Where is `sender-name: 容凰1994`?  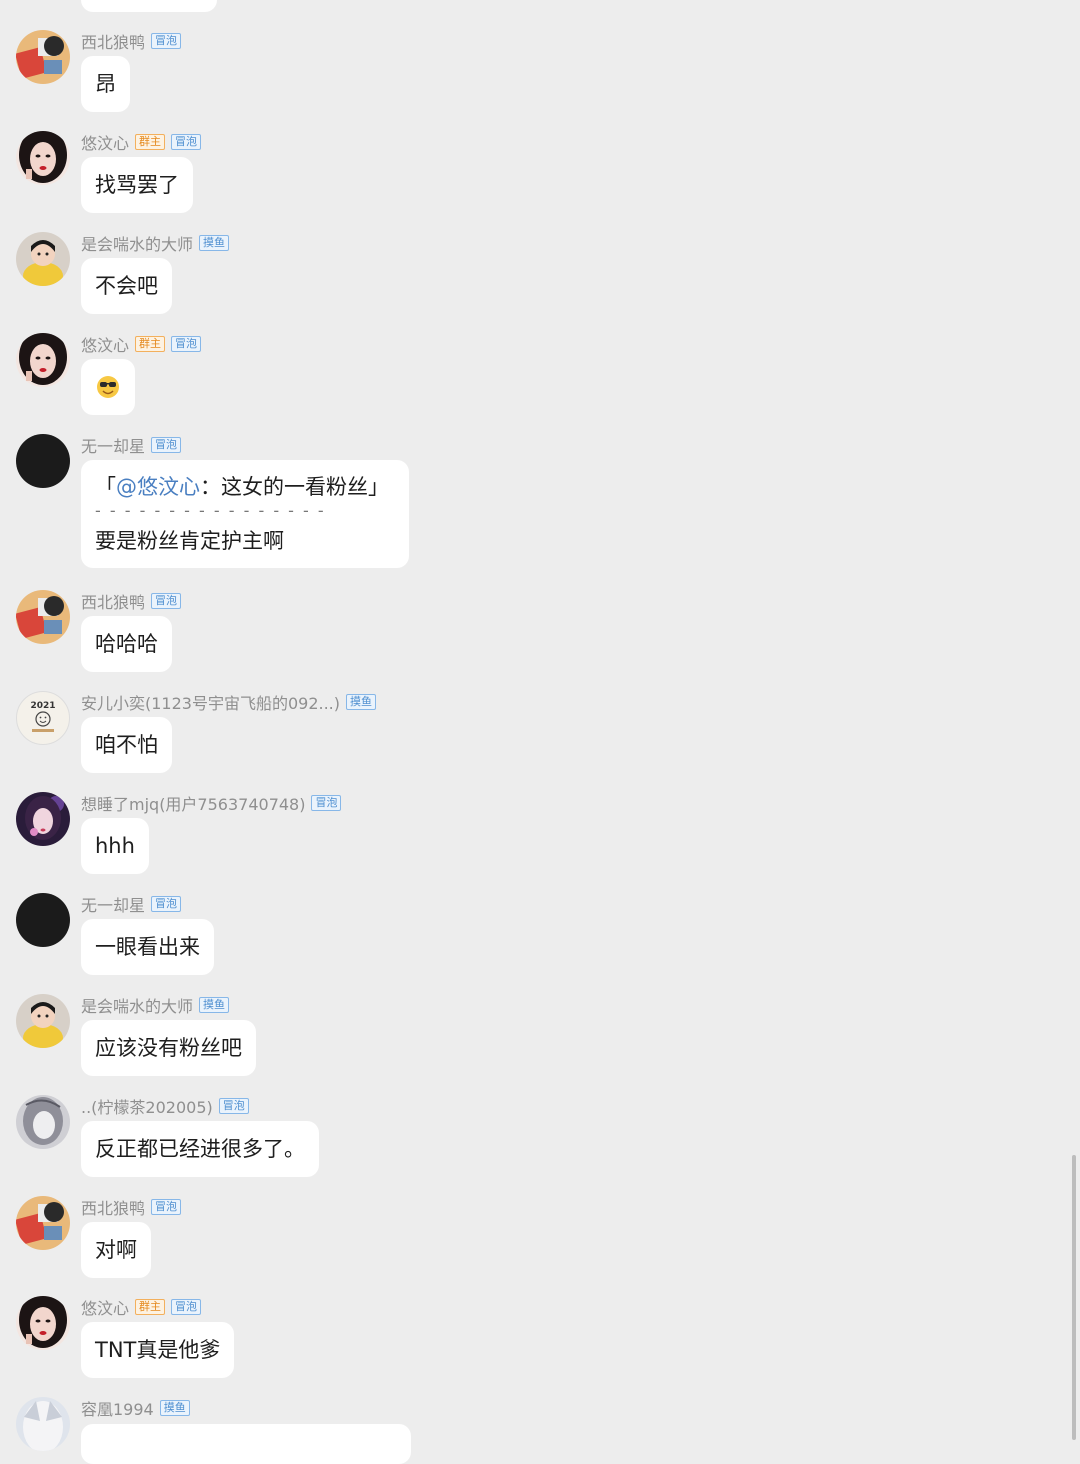 sender-name: 容凰1994 is located at coordinates (117, 1408).